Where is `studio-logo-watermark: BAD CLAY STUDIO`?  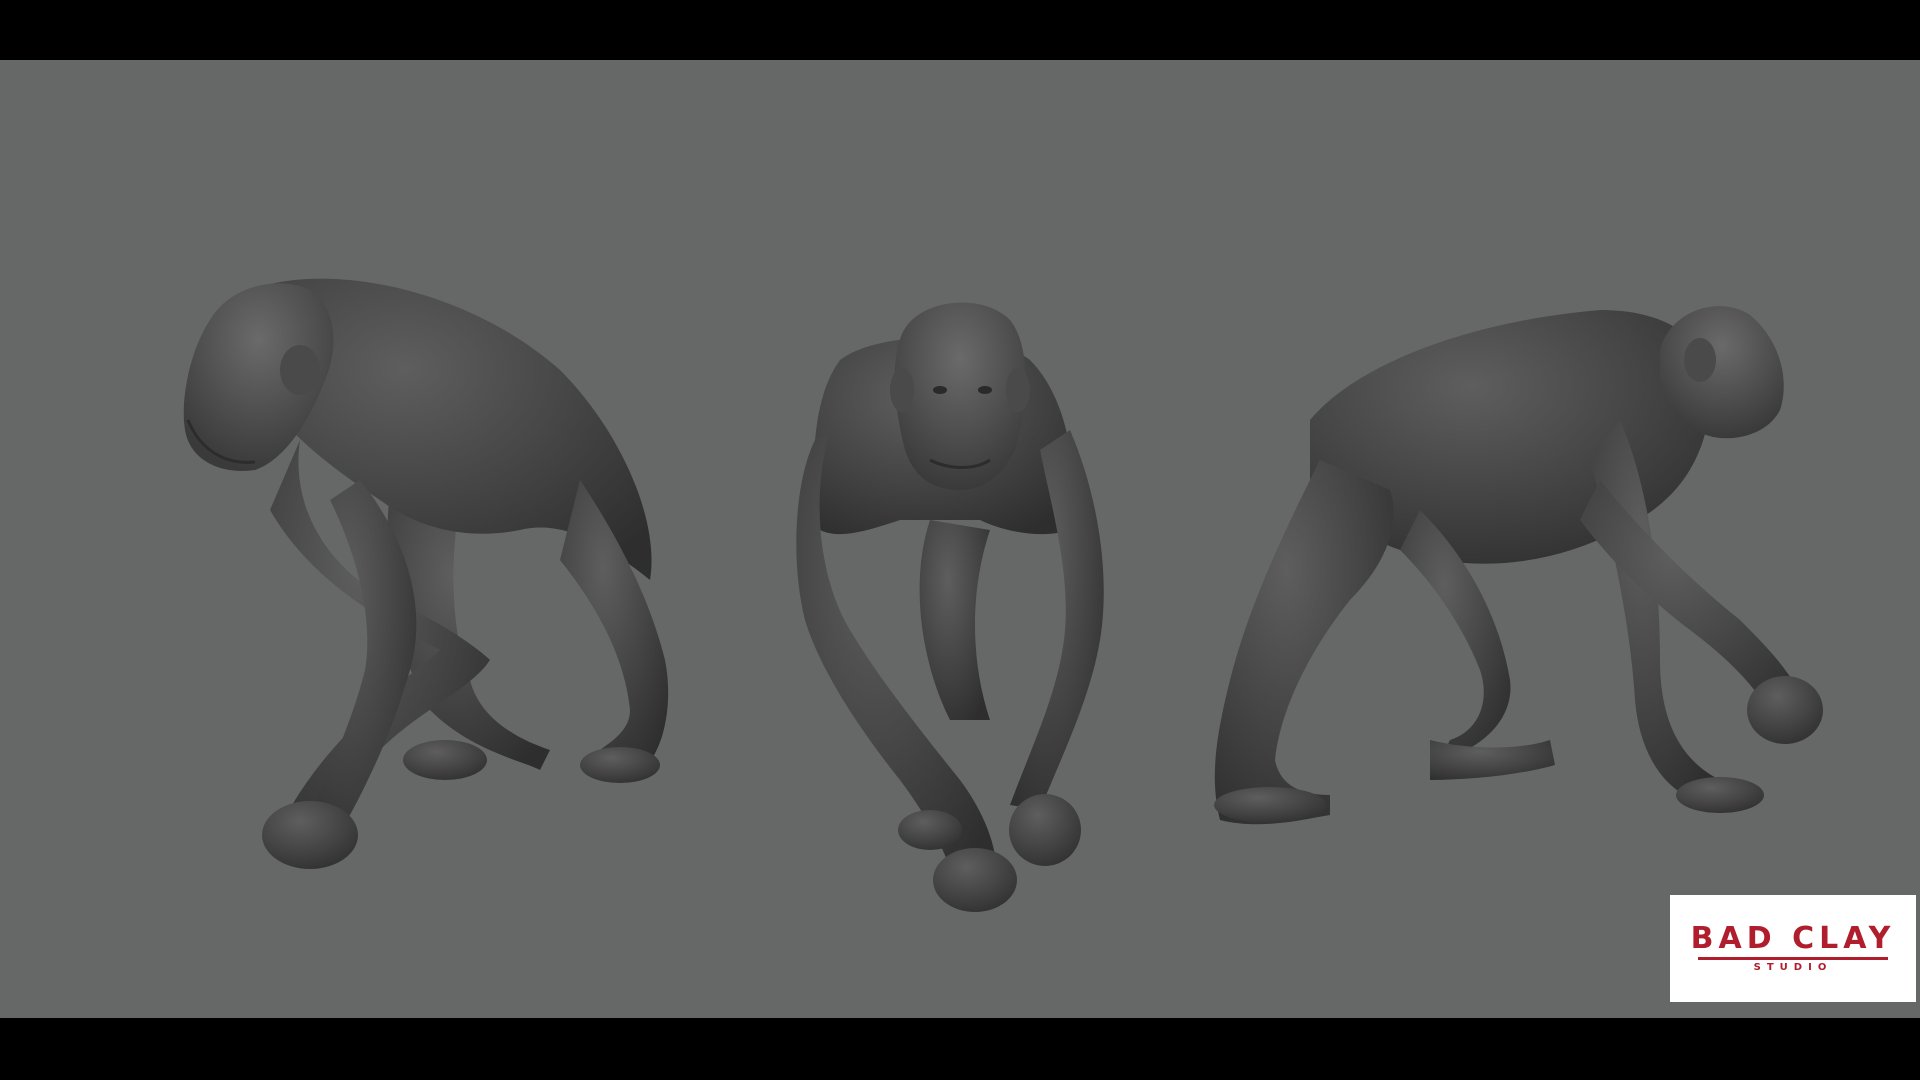
studio-logo-watermark: BAD CLAY STUDIO is located at coordinates (1793, 948).